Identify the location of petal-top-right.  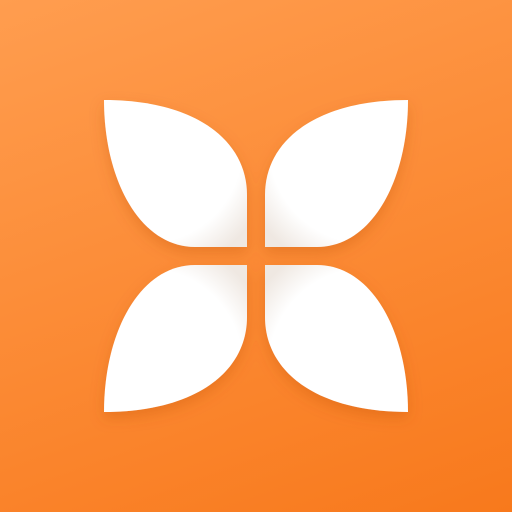
(336, 173).